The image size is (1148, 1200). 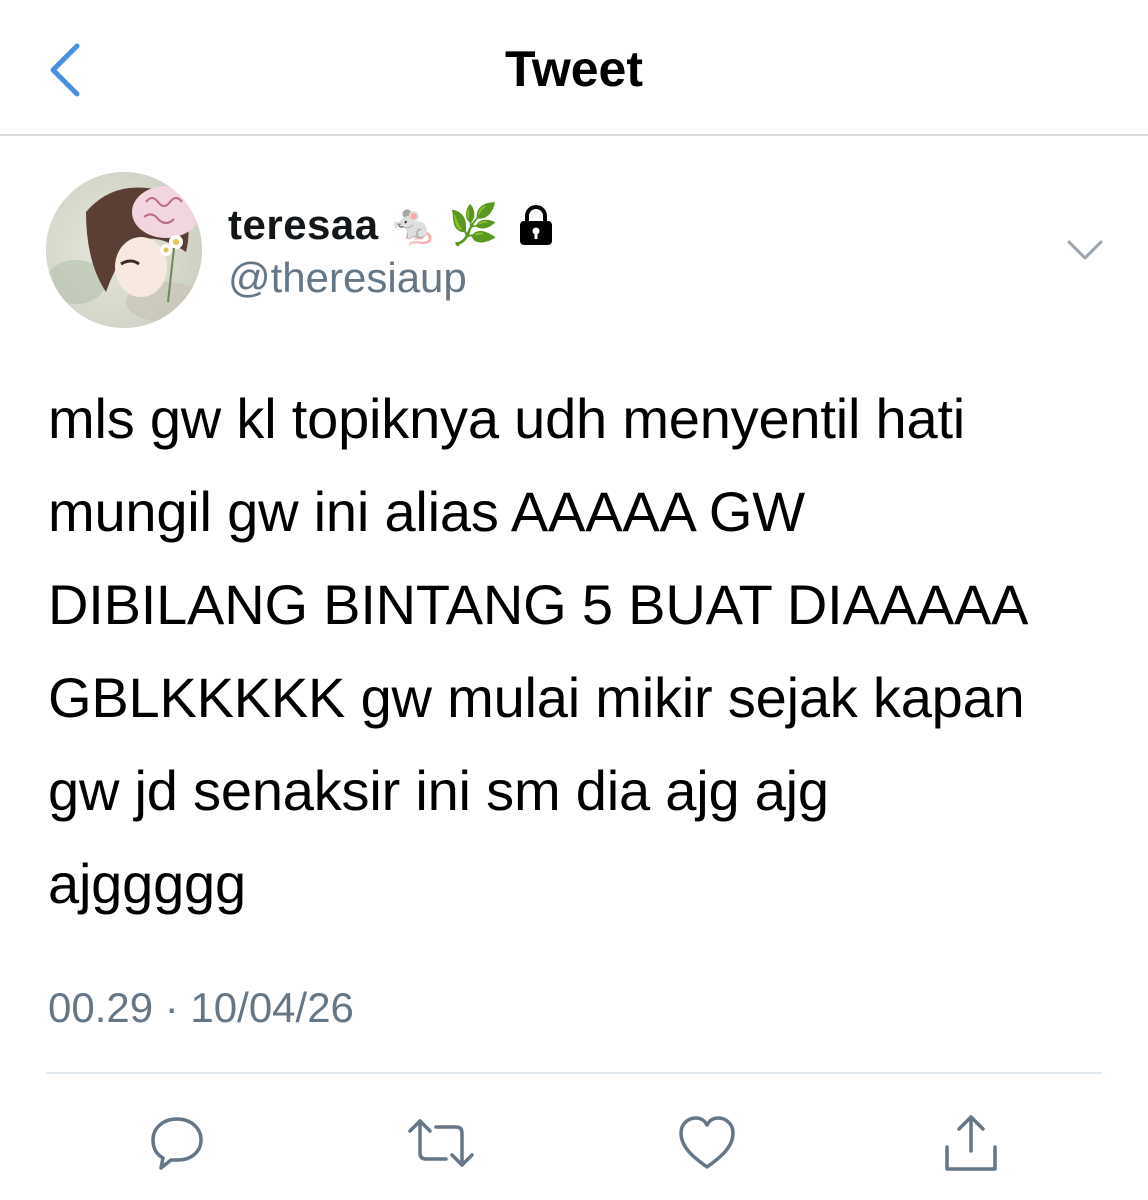 I want to click on share-button, so click(x=971, y=1143).